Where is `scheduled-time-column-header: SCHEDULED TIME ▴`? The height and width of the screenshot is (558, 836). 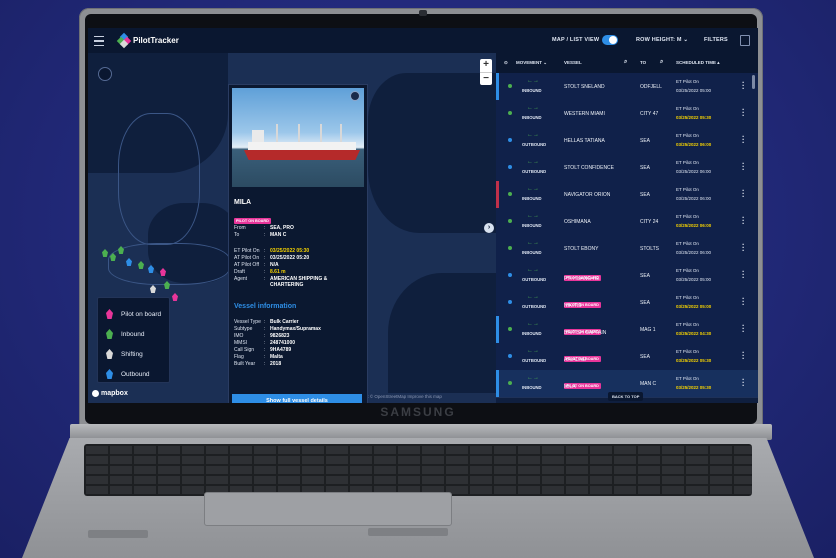 scheduled-time-column-header: SCHEDULED TIME ▴ is located at coordinates (698, 63).